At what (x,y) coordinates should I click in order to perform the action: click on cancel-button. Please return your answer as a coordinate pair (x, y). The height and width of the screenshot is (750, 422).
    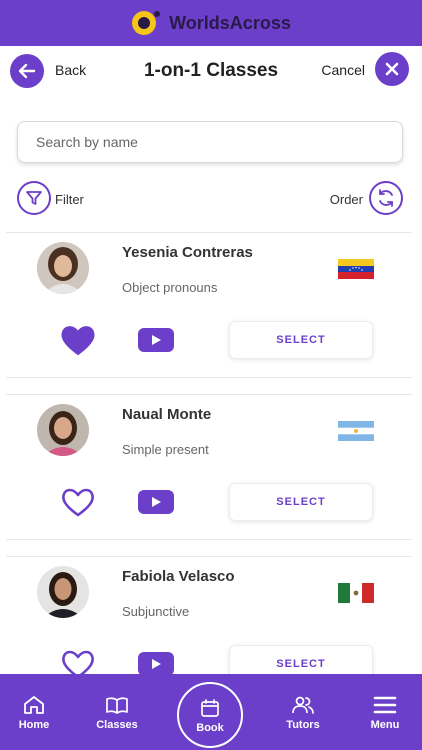
    Looking at the image, I should click on (392, 69).